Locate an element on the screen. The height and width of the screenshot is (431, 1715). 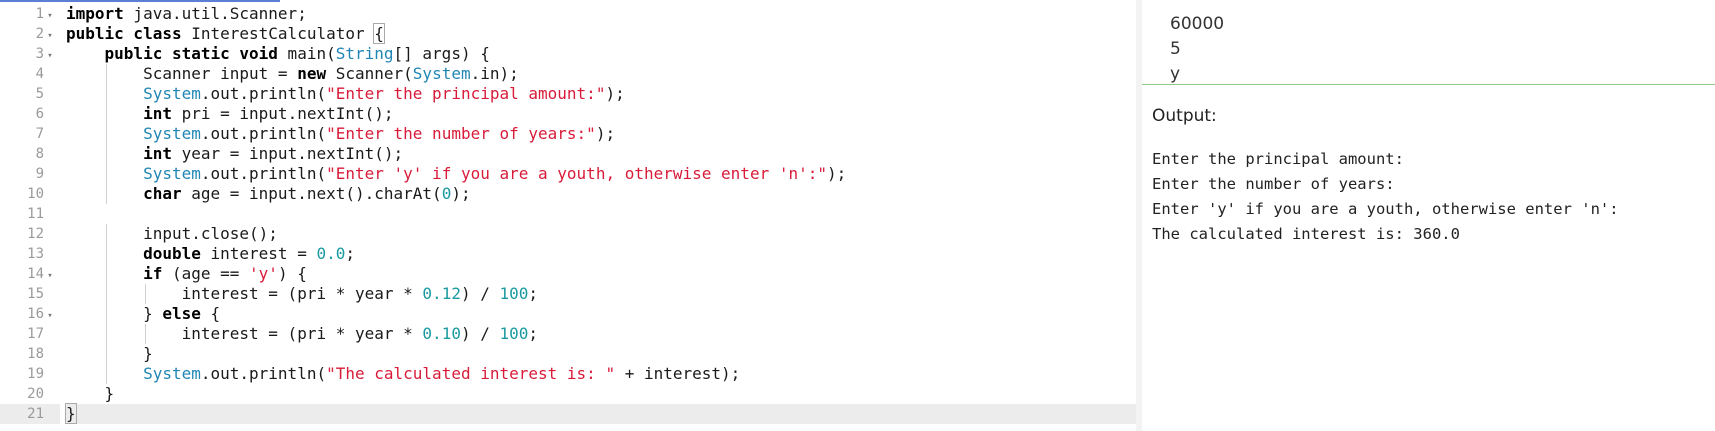
code-line: interest = (pri * year * 0.10) / 100; is located at coordinates (601, 334).